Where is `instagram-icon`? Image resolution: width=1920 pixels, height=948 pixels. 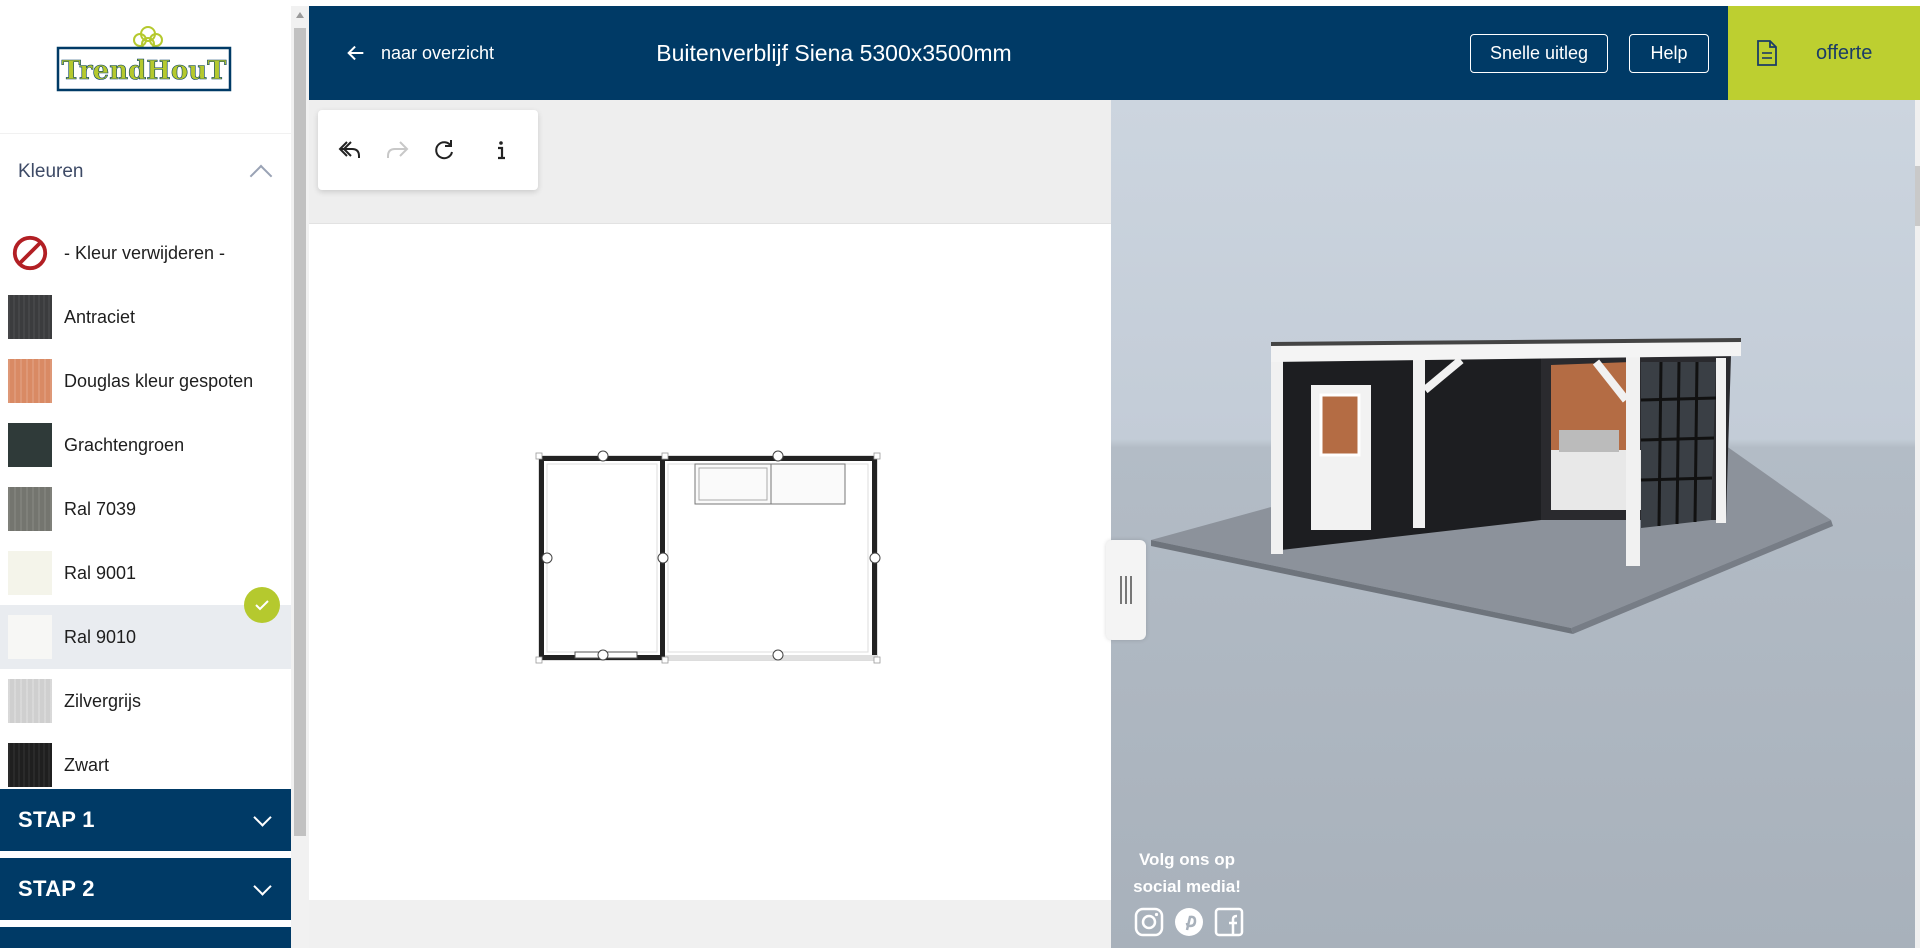
instagram-icon is located at coordinates (1149, 922).